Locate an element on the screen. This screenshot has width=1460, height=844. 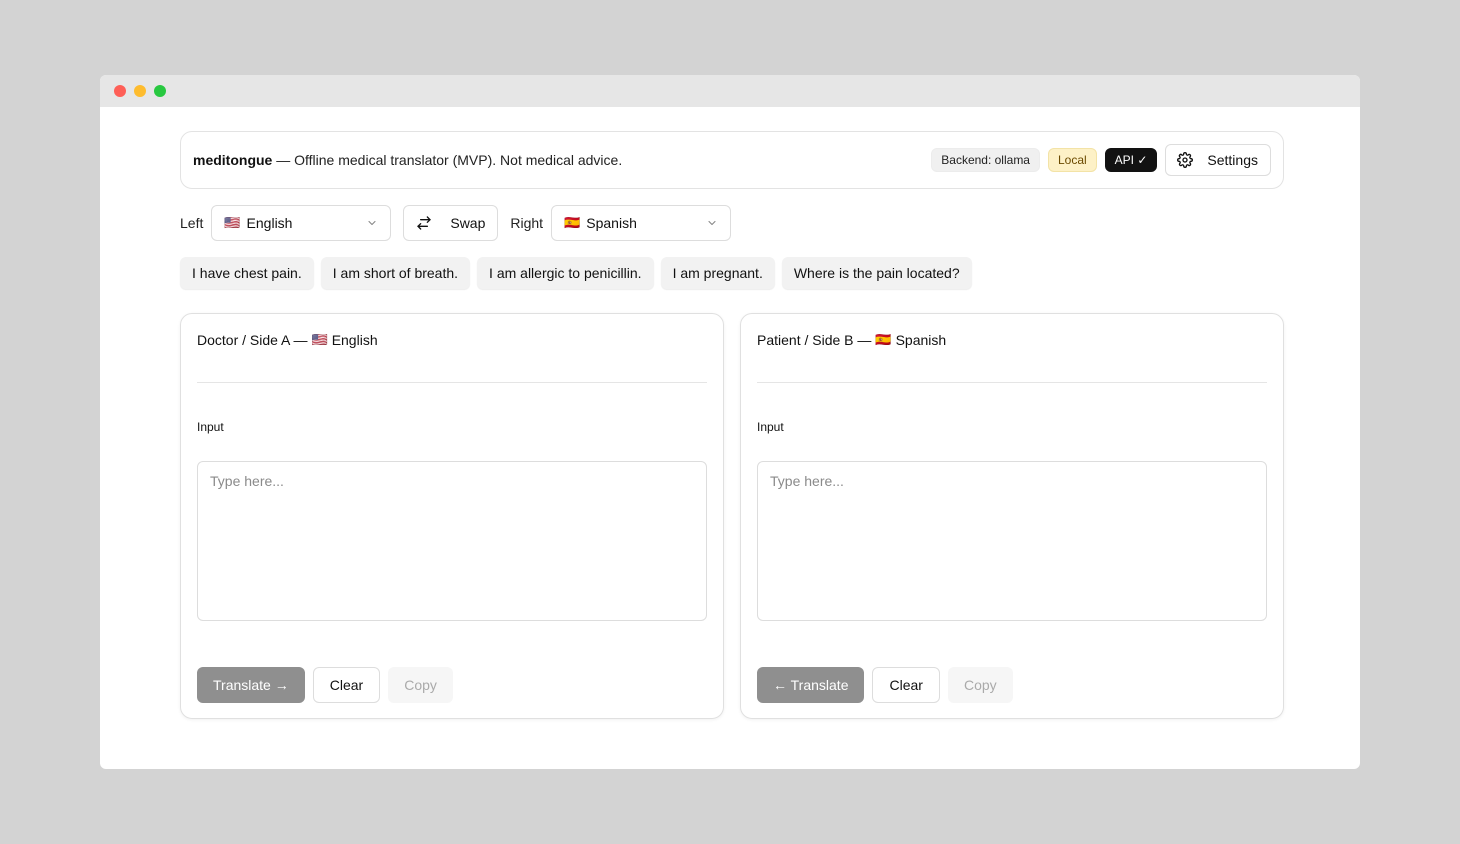
api-status-badge: API ✓ is located at coordinates (1131, 160).